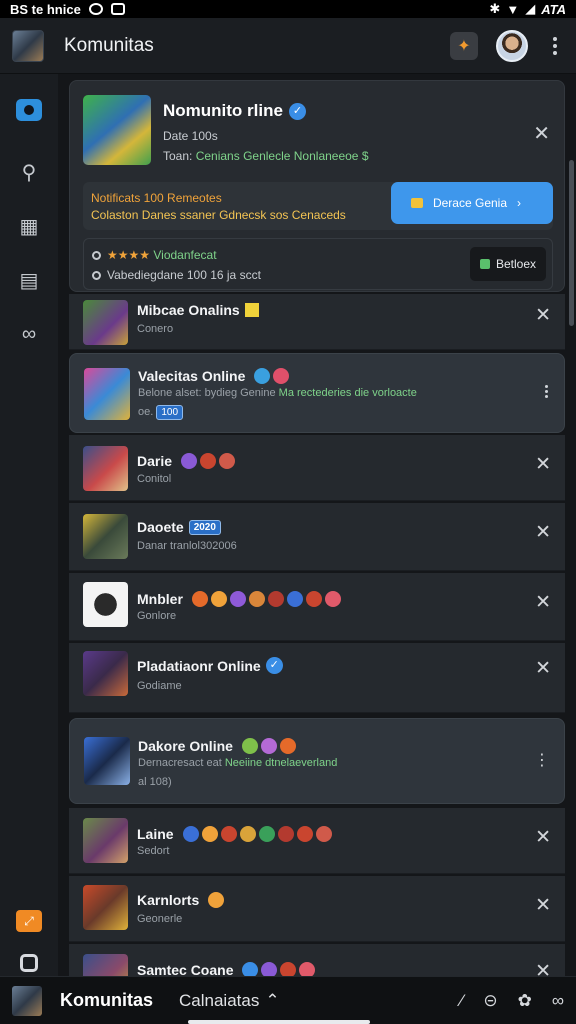  I want to click on item-subtitle: Geonerle, so click(160, 919).